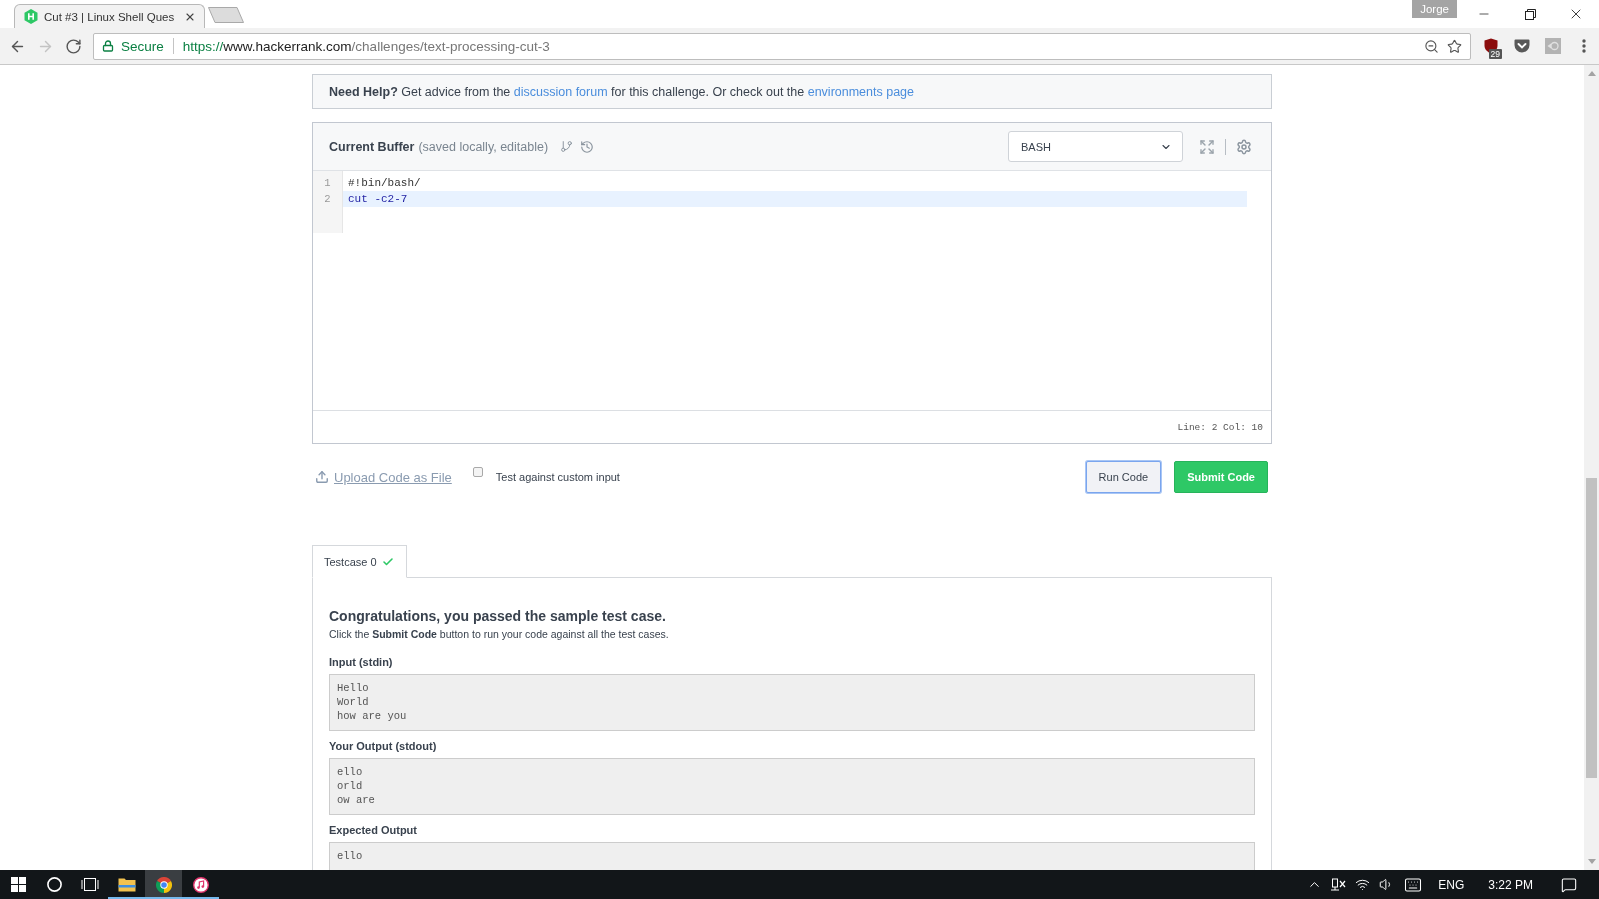  I want to click on scrollbar-thumb, so click(1591, 628).